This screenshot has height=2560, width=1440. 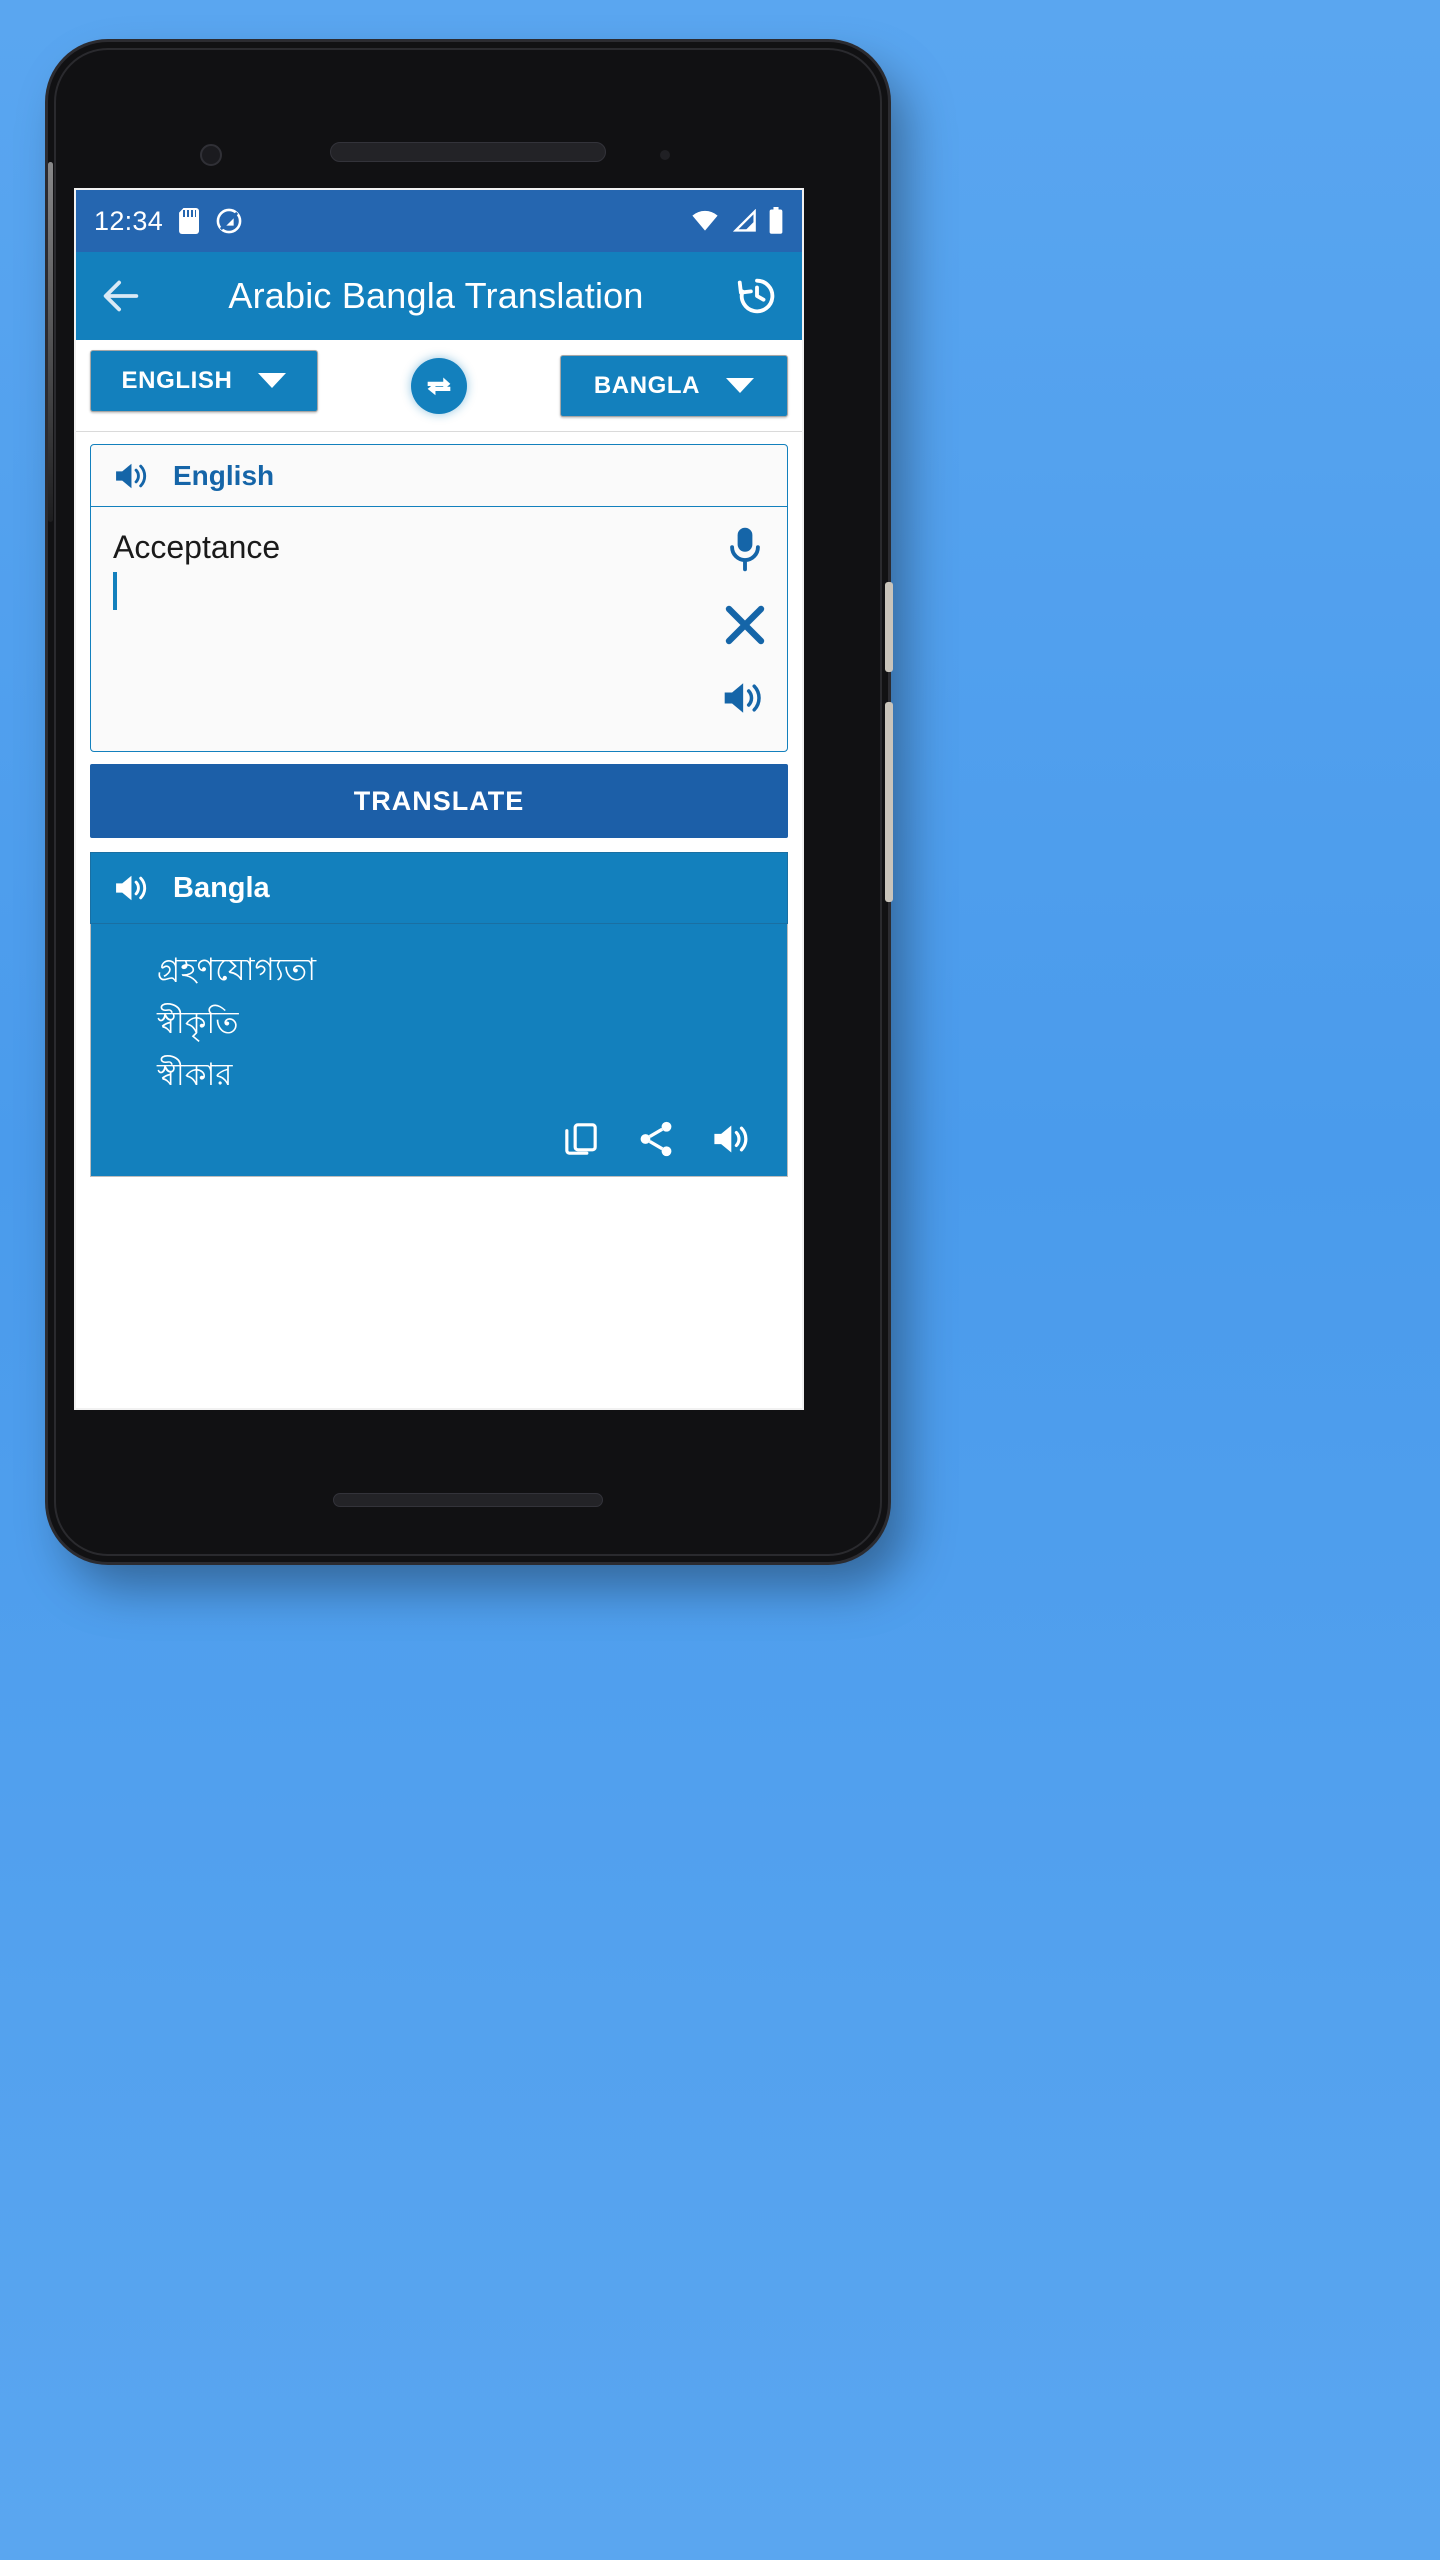 I want to click on cell-signal-icon, so click(x=744, y=221).